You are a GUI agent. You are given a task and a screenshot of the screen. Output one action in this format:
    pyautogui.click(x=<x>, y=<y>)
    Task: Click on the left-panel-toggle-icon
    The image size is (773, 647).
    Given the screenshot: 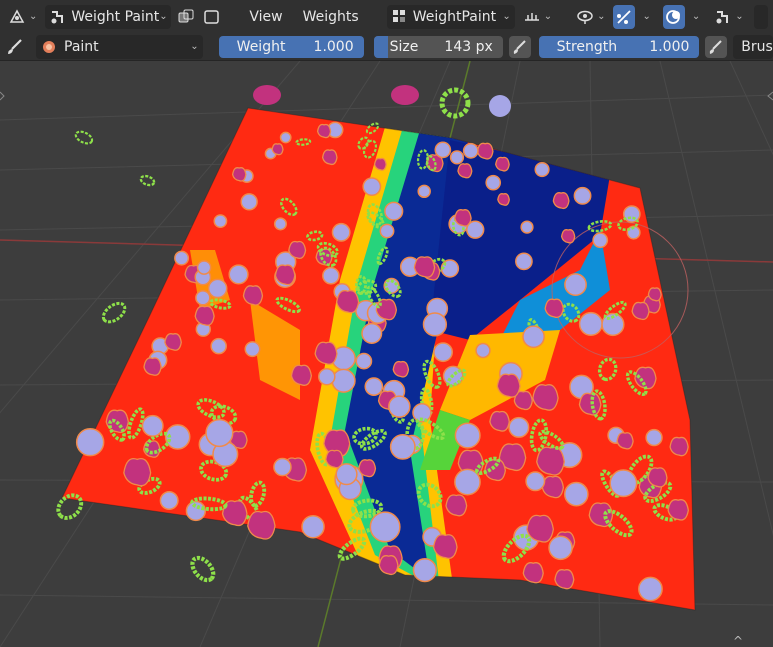 What is the action you would take?
    pyautogui.click(x=2, y=96)
    